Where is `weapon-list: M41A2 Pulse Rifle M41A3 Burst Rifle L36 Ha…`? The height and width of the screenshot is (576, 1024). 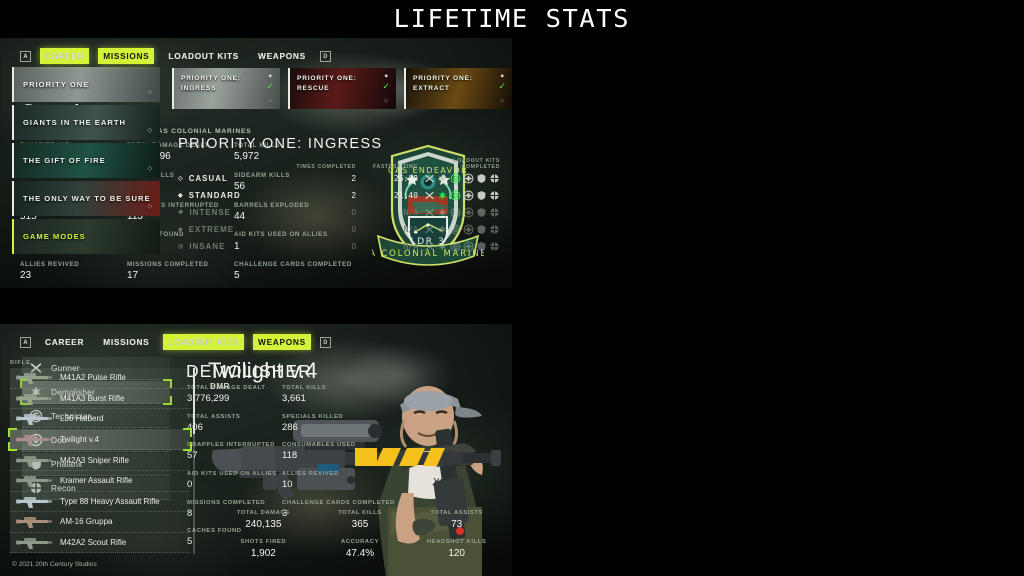
weapon-list: M41A2 Pulse Rifle M41A3 Burst Rifle L36 Ha… is located at coordinates (100, 461).